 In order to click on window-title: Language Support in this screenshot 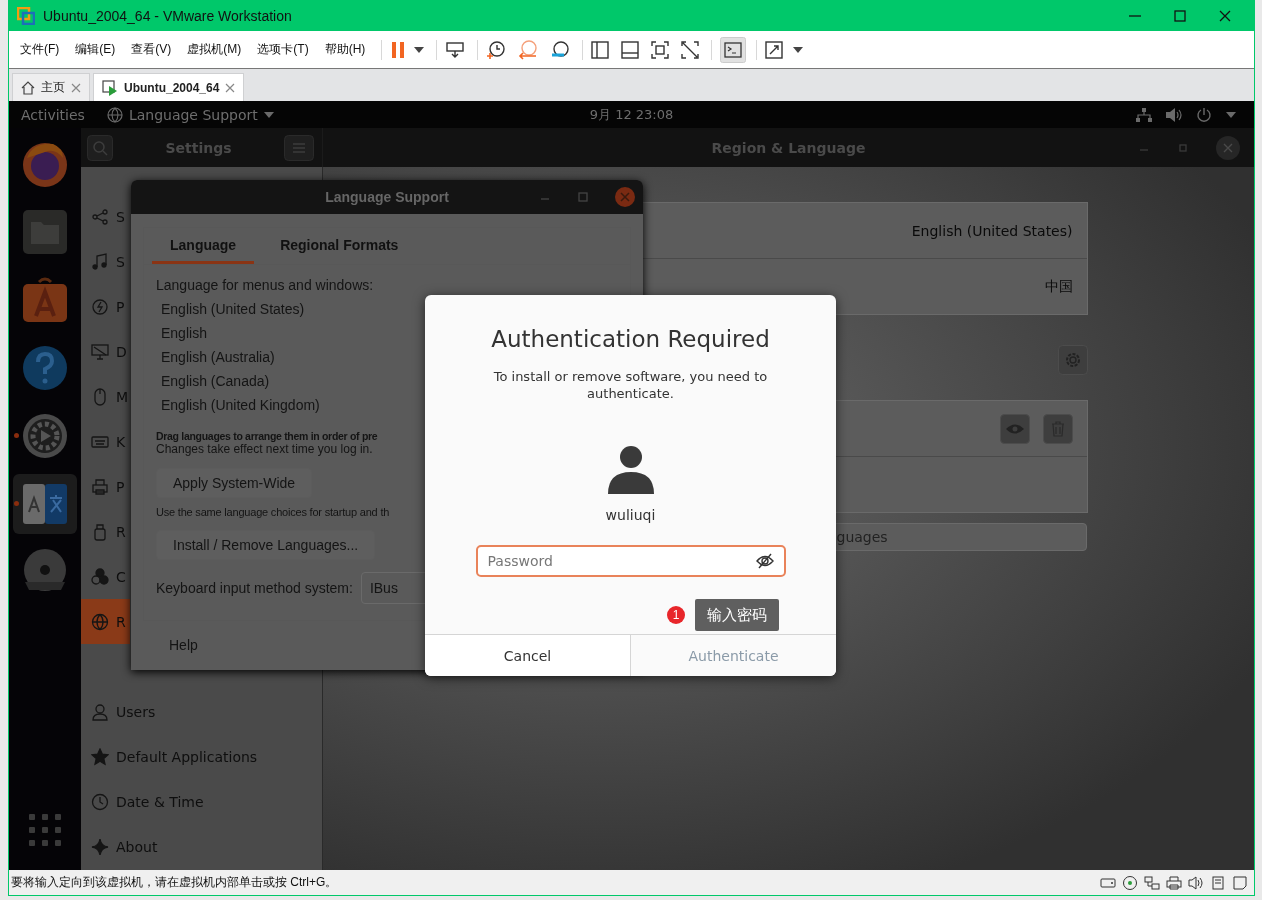, I will do `click(387, 197)`.